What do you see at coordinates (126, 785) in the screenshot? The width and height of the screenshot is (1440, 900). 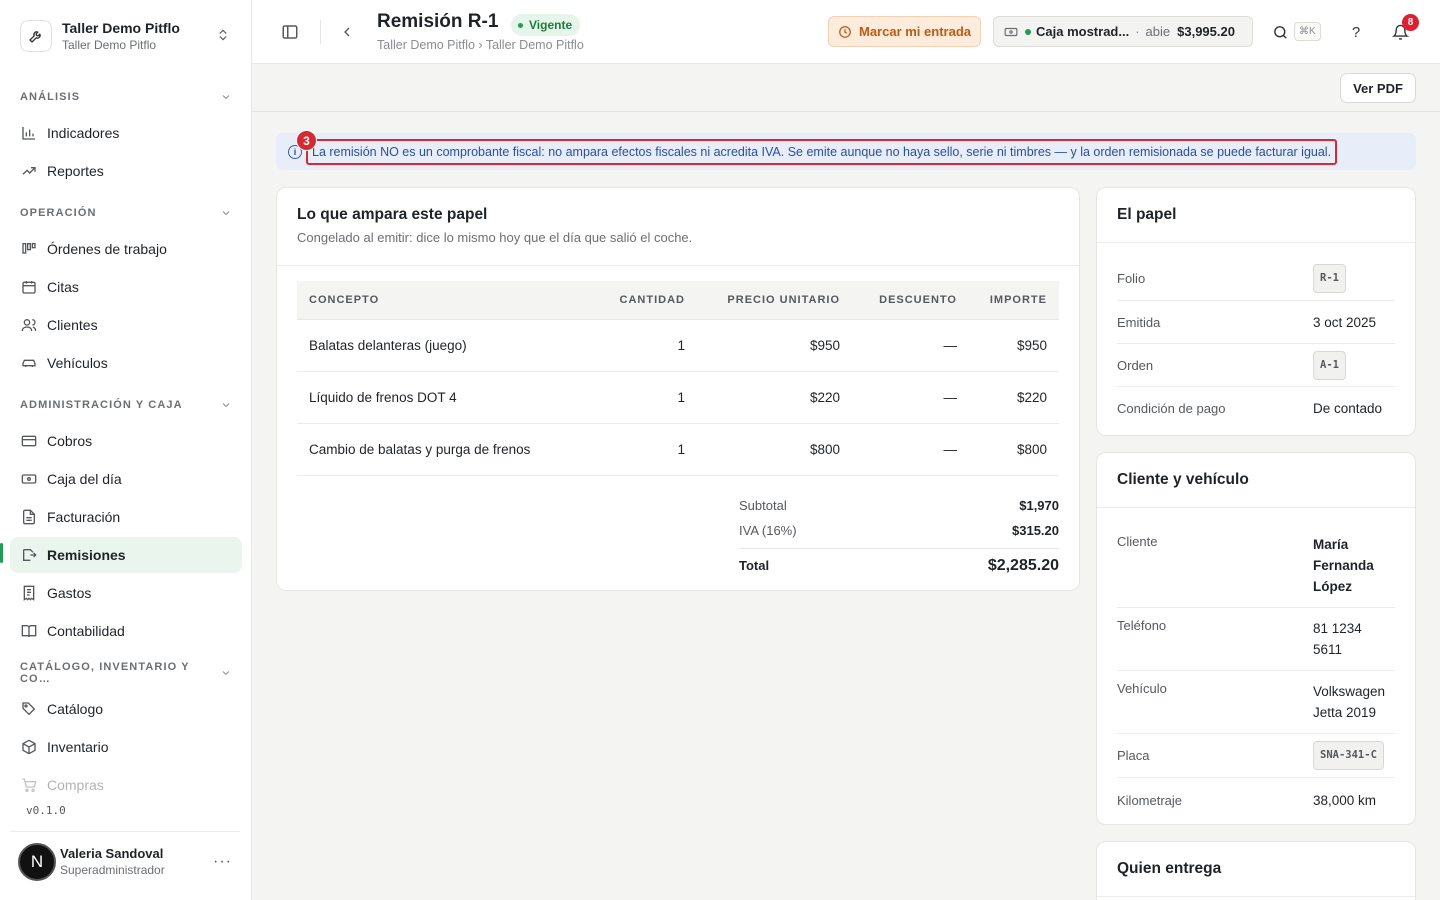 I see `sidebar-item-compras: Compras` at bounding box center [126, 785].